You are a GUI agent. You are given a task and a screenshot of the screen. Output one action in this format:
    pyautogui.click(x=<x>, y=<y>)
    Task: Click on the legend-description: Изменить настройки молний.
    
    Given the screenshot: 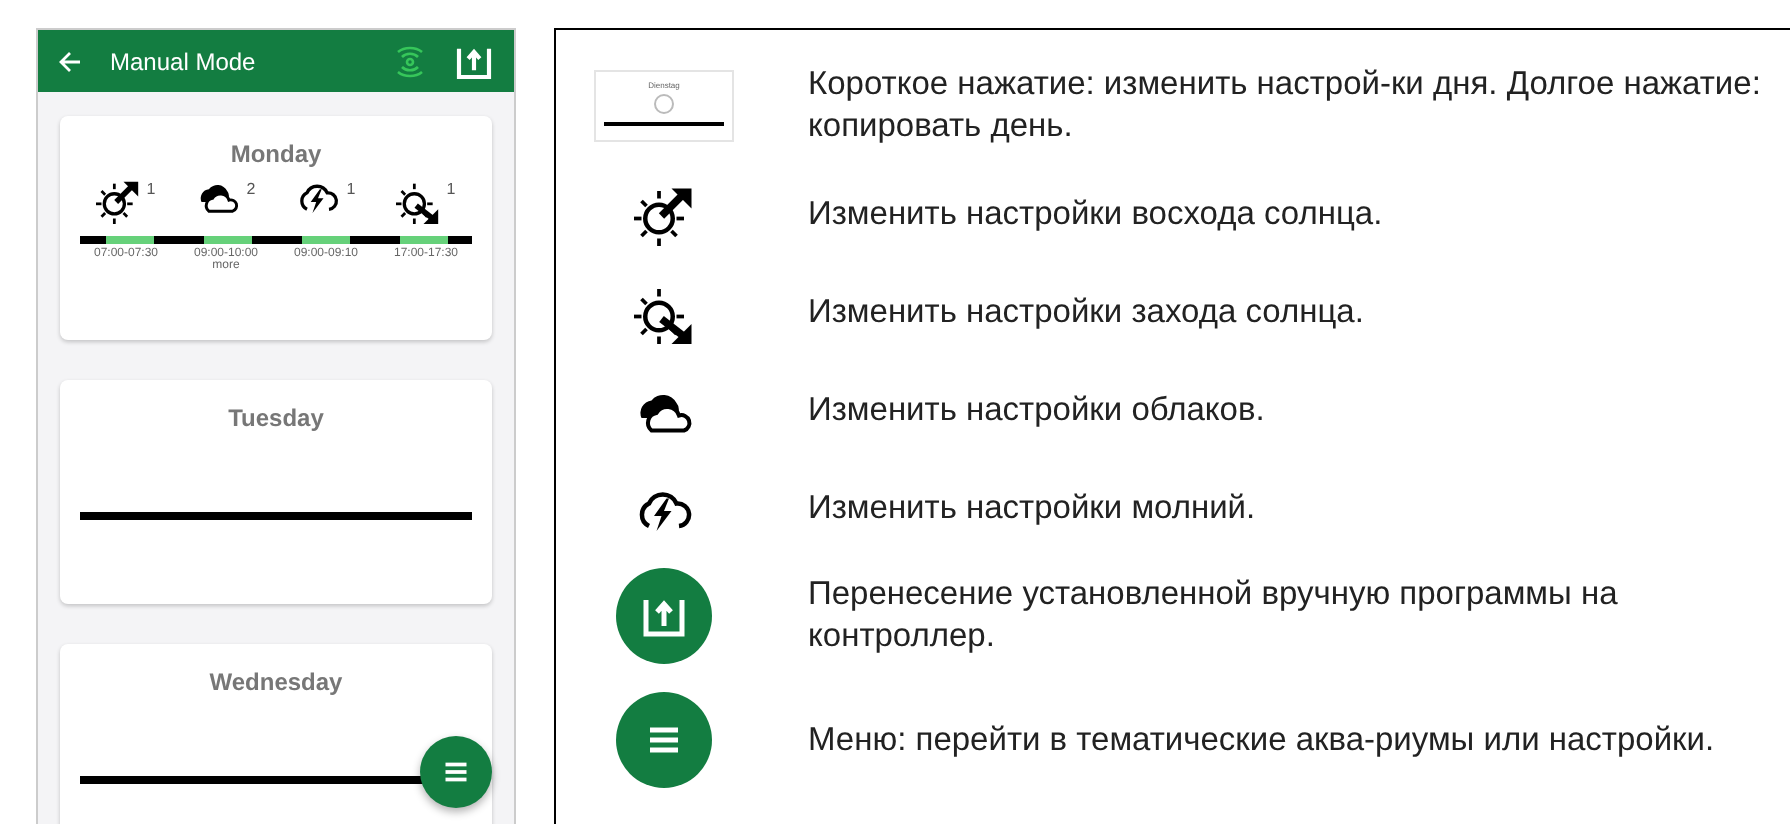 What is the action you would take?
    pyautogui.click(x=1032, y=509)
    